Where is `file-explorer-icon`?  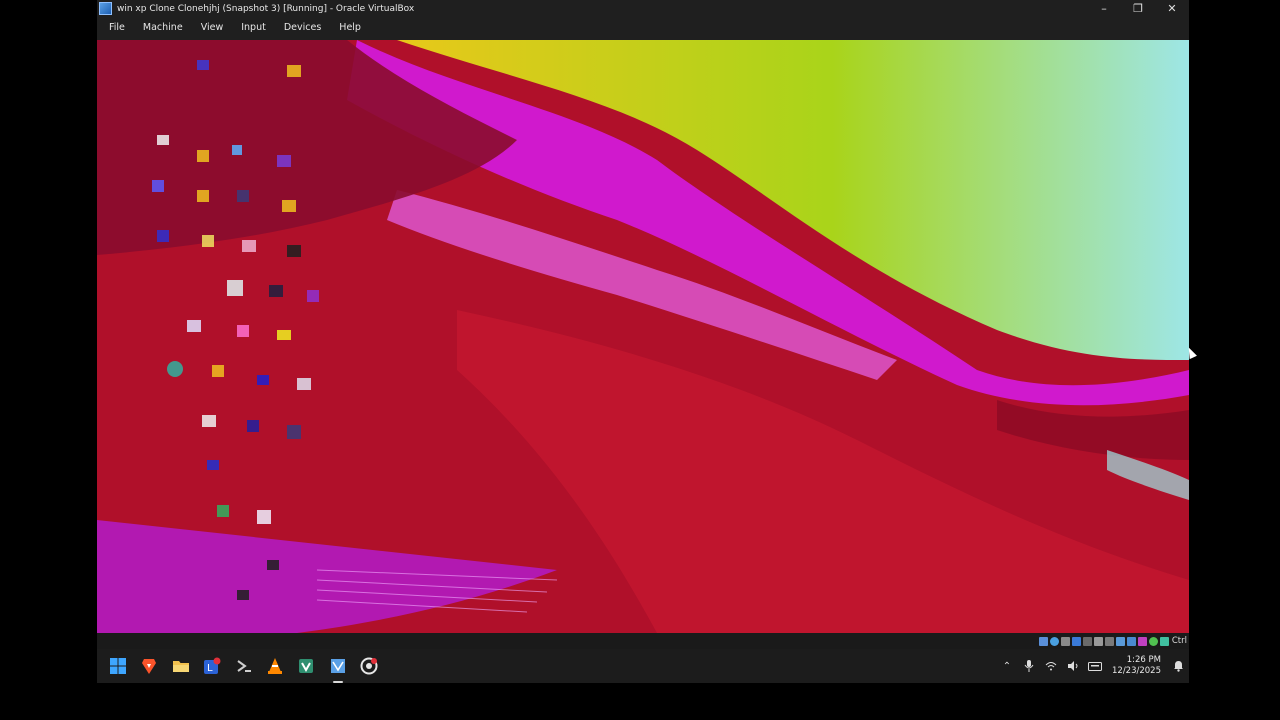 file-explorer-icon is located at coordinates (180, 666).